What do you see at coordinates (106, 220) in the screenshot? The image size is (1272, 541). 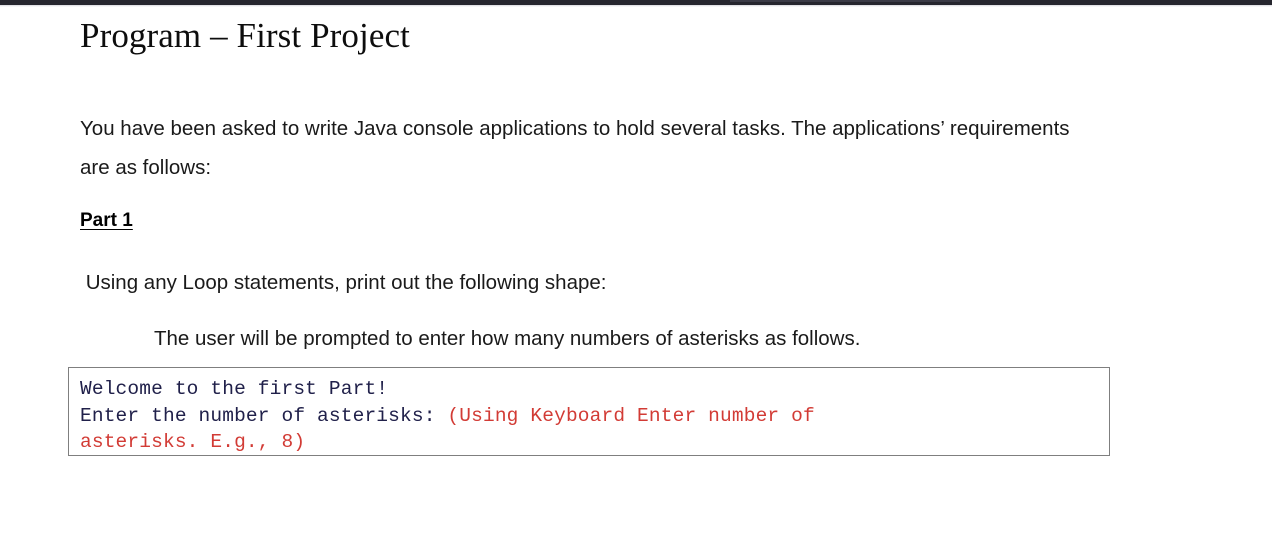 I see `part-1-heading: Part 1` at bounding box center [106, 220].